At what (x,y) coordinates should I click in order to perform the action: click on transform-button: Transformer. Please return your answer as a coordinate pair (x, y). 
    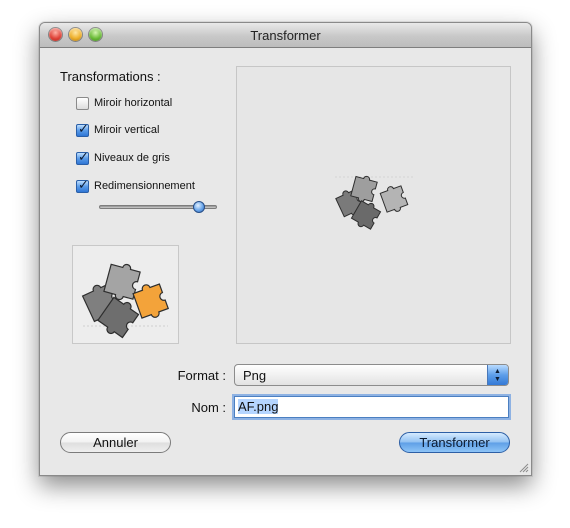
    Looking at the image, I should click on (454, 442).